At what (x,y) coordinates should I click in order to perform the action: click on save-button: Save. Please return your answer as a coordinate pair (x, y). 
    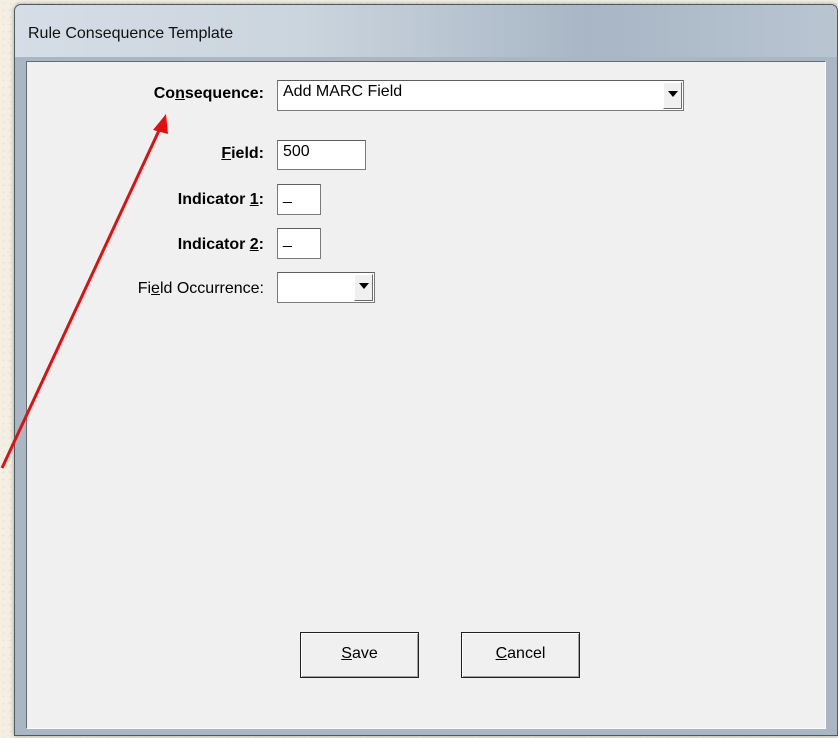
    Looking at the image, I should click on (359, 655).